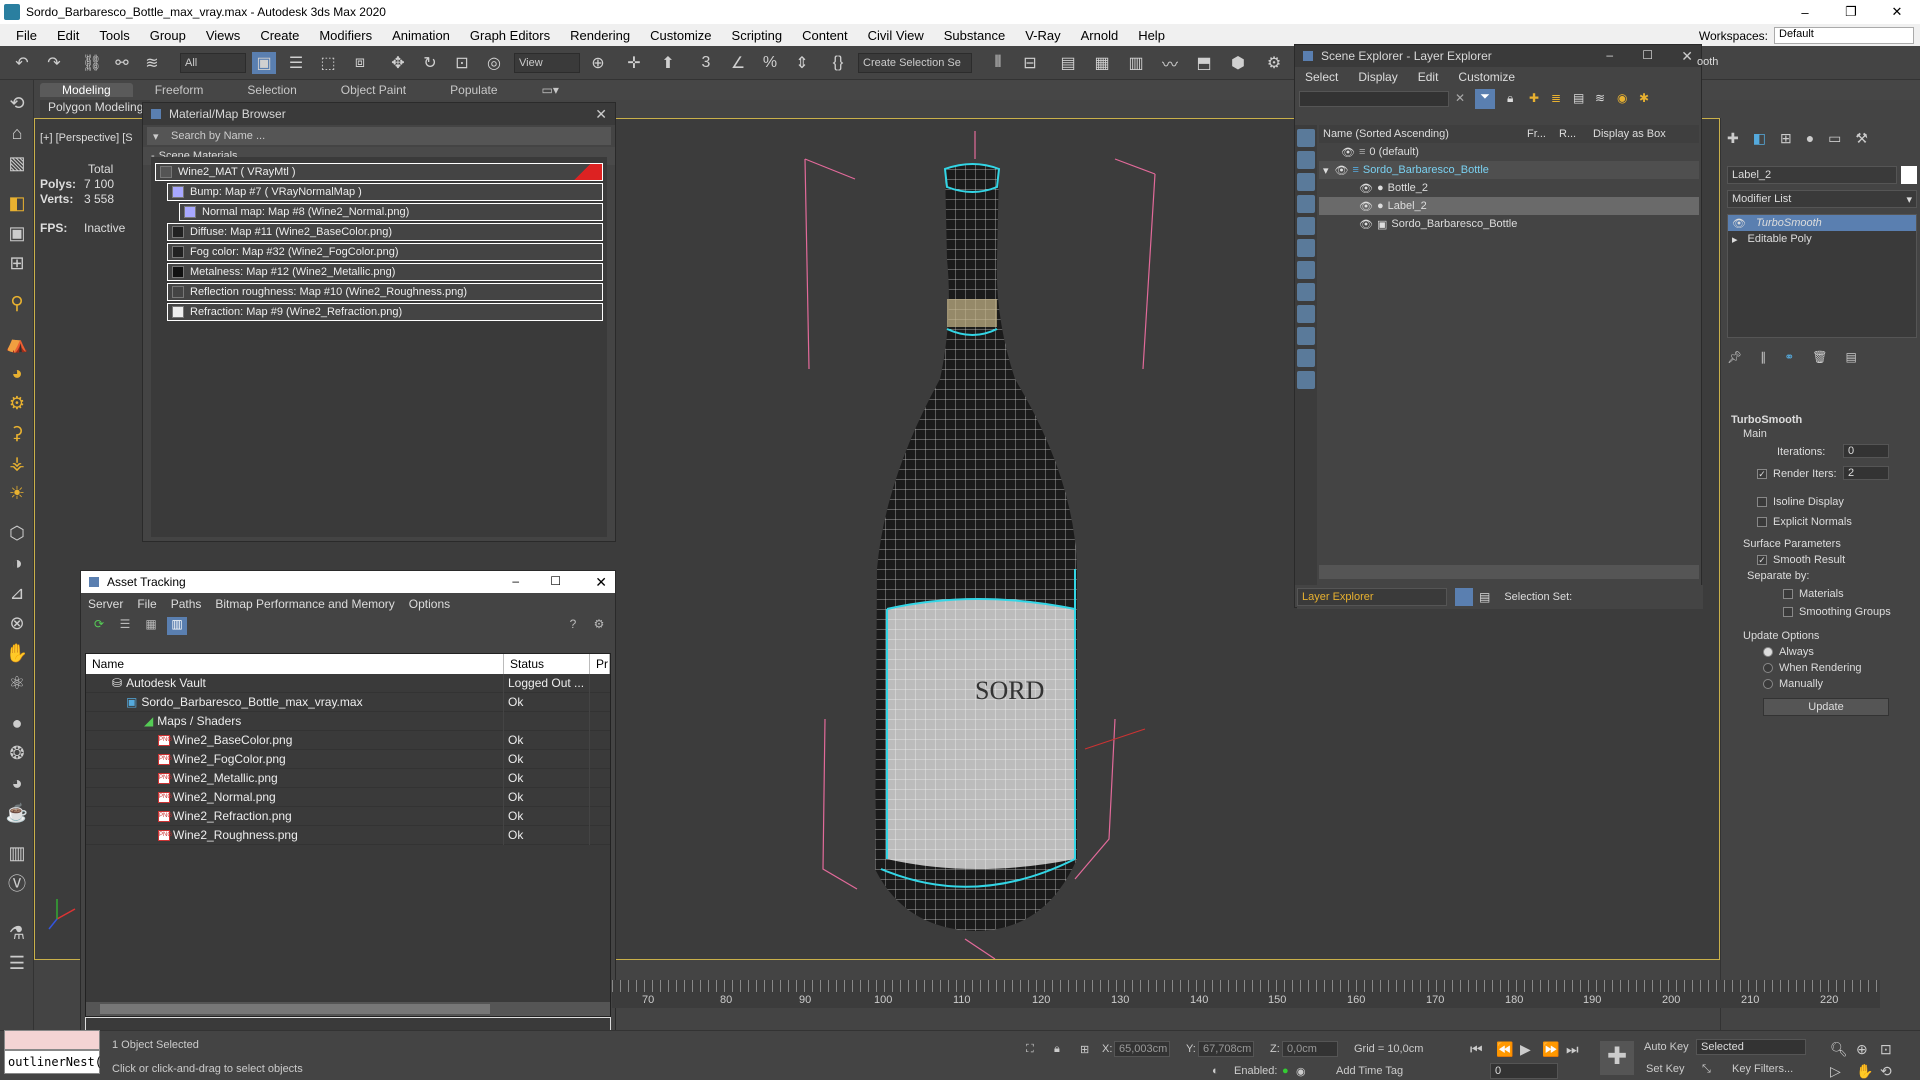 The image size is (1920, 1080). What do you see at coordinates (360, 63) in the screenshot?
I see `window-crossing-icon: ⧈` at bounding box center [360, 63].